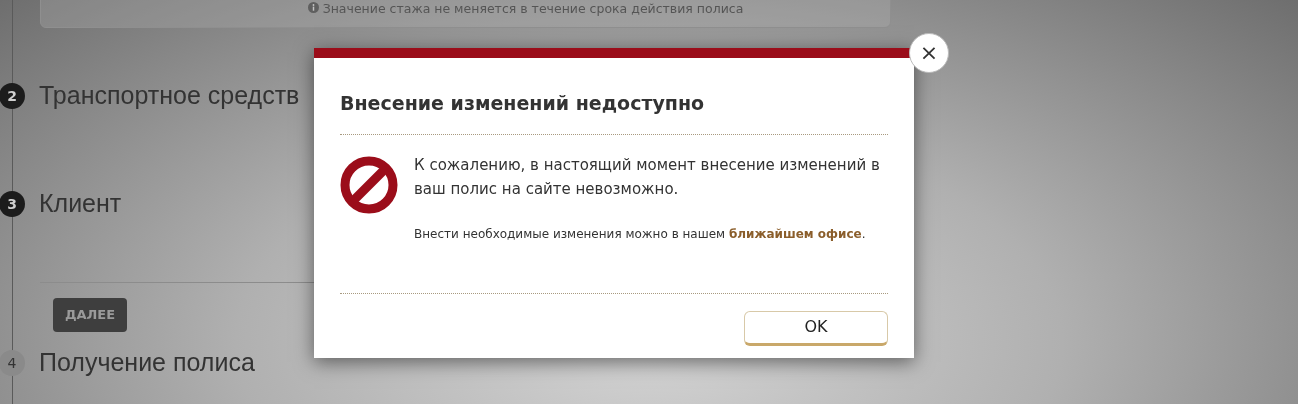 This screenshot has width=1298, height=404. Describe the element at coordinates (169, 96) in the screenshot. I see `step-title: Транспортное средств` at that location.